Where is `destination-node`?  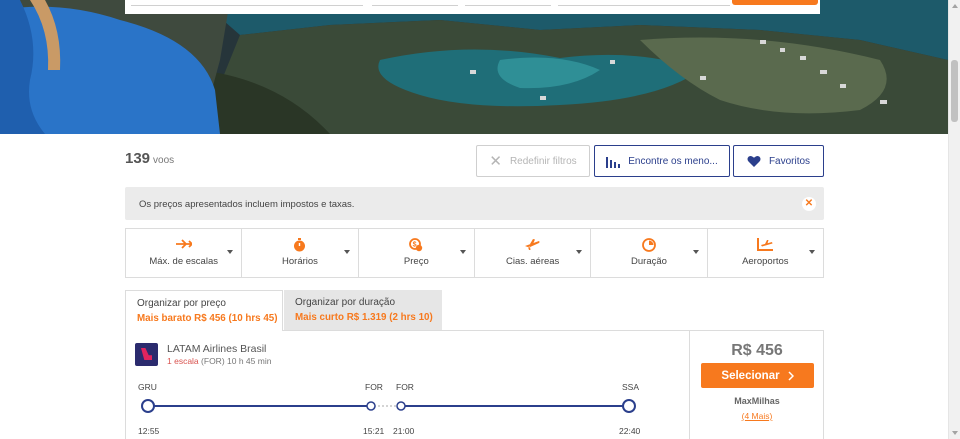
destination-node is located at coordinates (629, 406).